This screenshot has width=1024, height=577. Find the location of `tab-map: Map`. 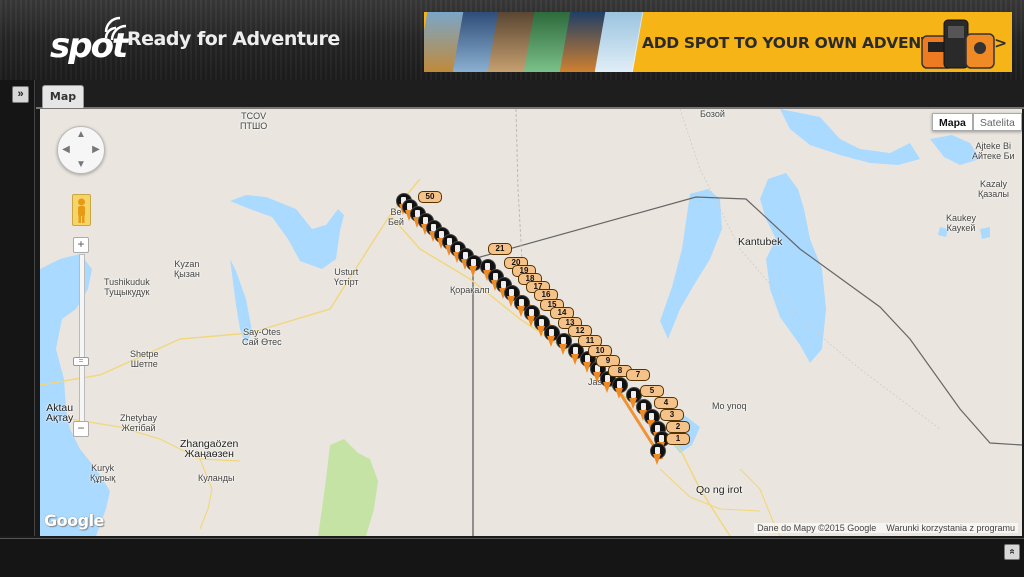

tab-map: Map is located at coordinates (63, 96).